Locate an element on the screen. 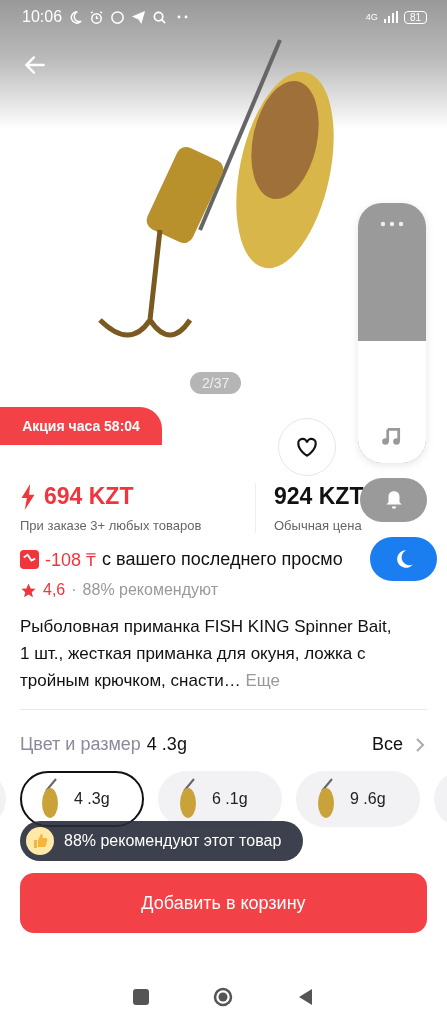 The height and width of the screenshot is (1024, 447). volume-slider is located at coordinates (392, 333).